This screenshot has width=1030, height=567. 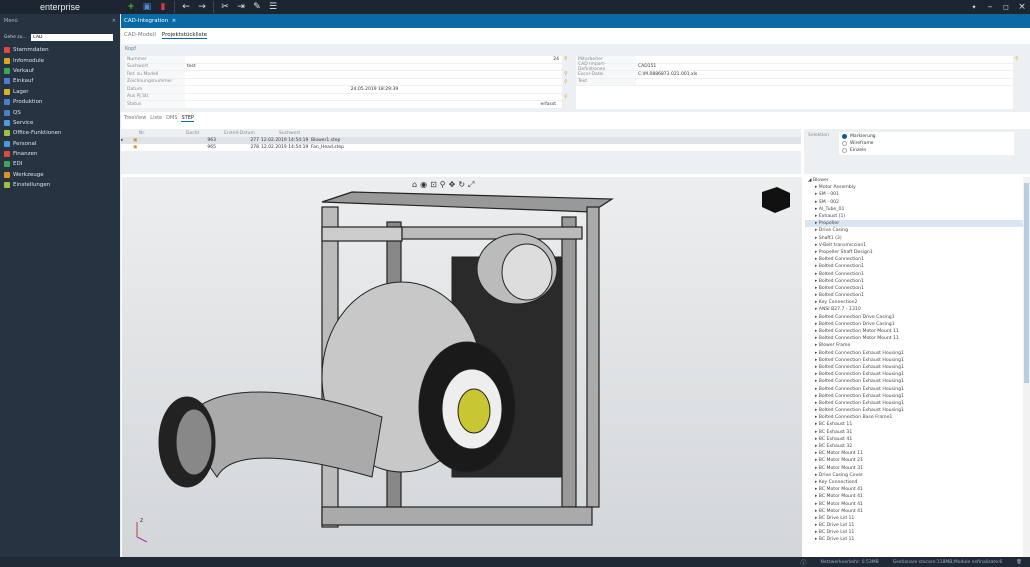 I want to click on tree-item: ▸ BC Motor Mount 11, so click(x=917, y=453).